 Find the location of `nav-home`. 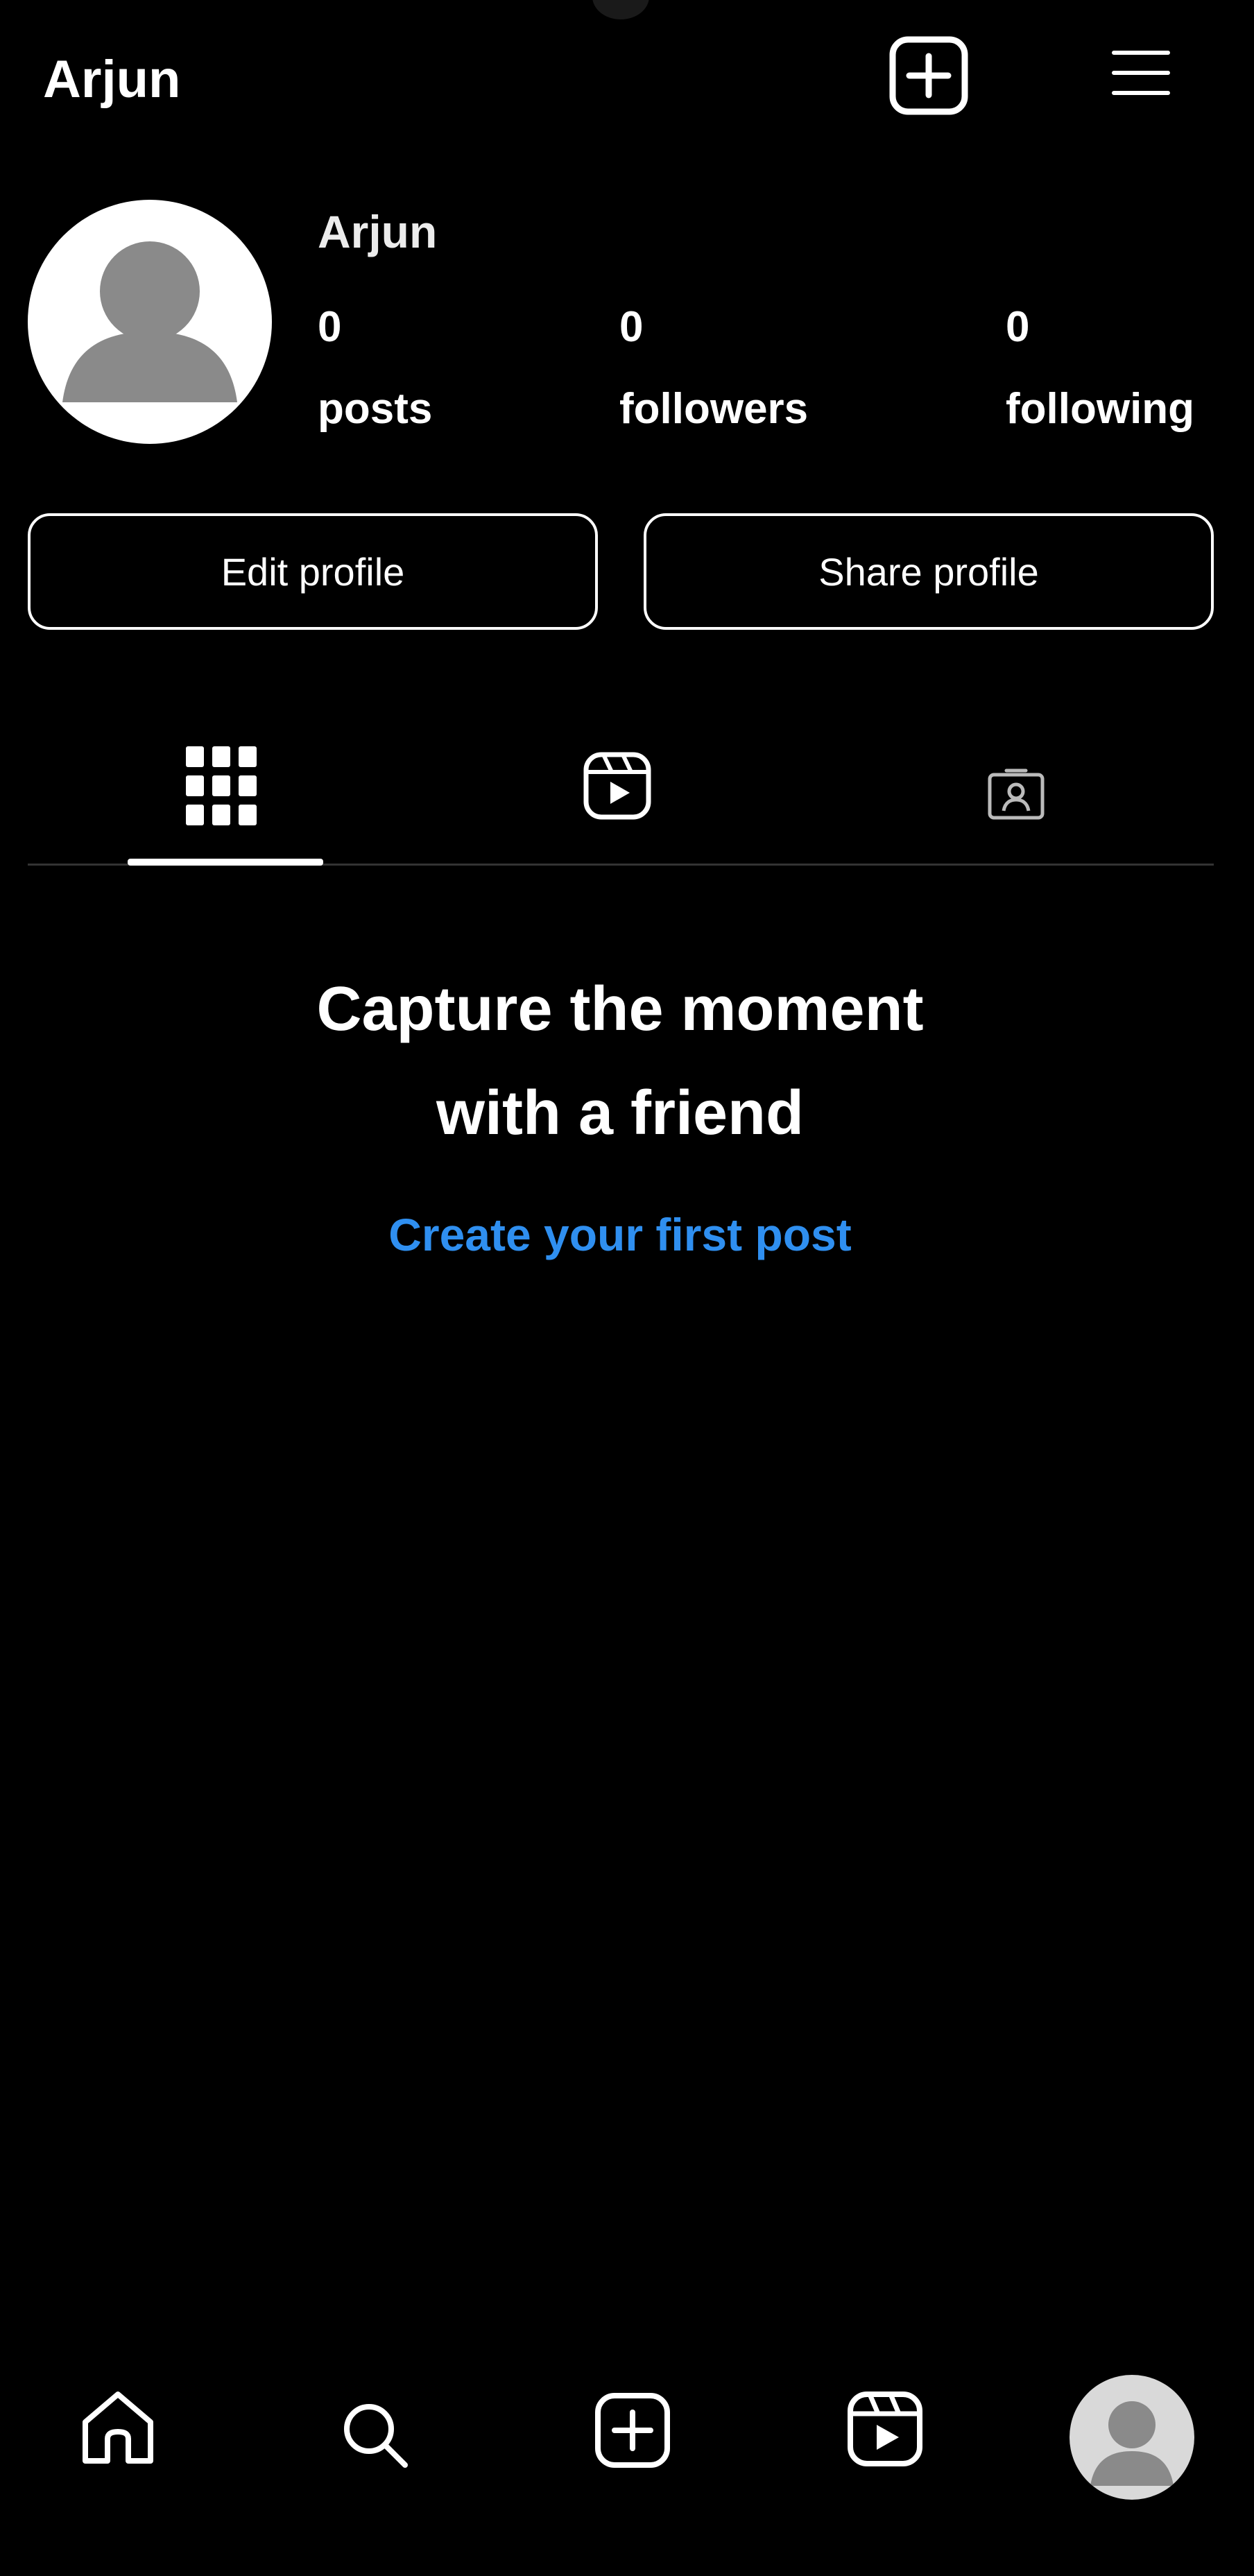

nav-home is located at coordinates (117, 2427).